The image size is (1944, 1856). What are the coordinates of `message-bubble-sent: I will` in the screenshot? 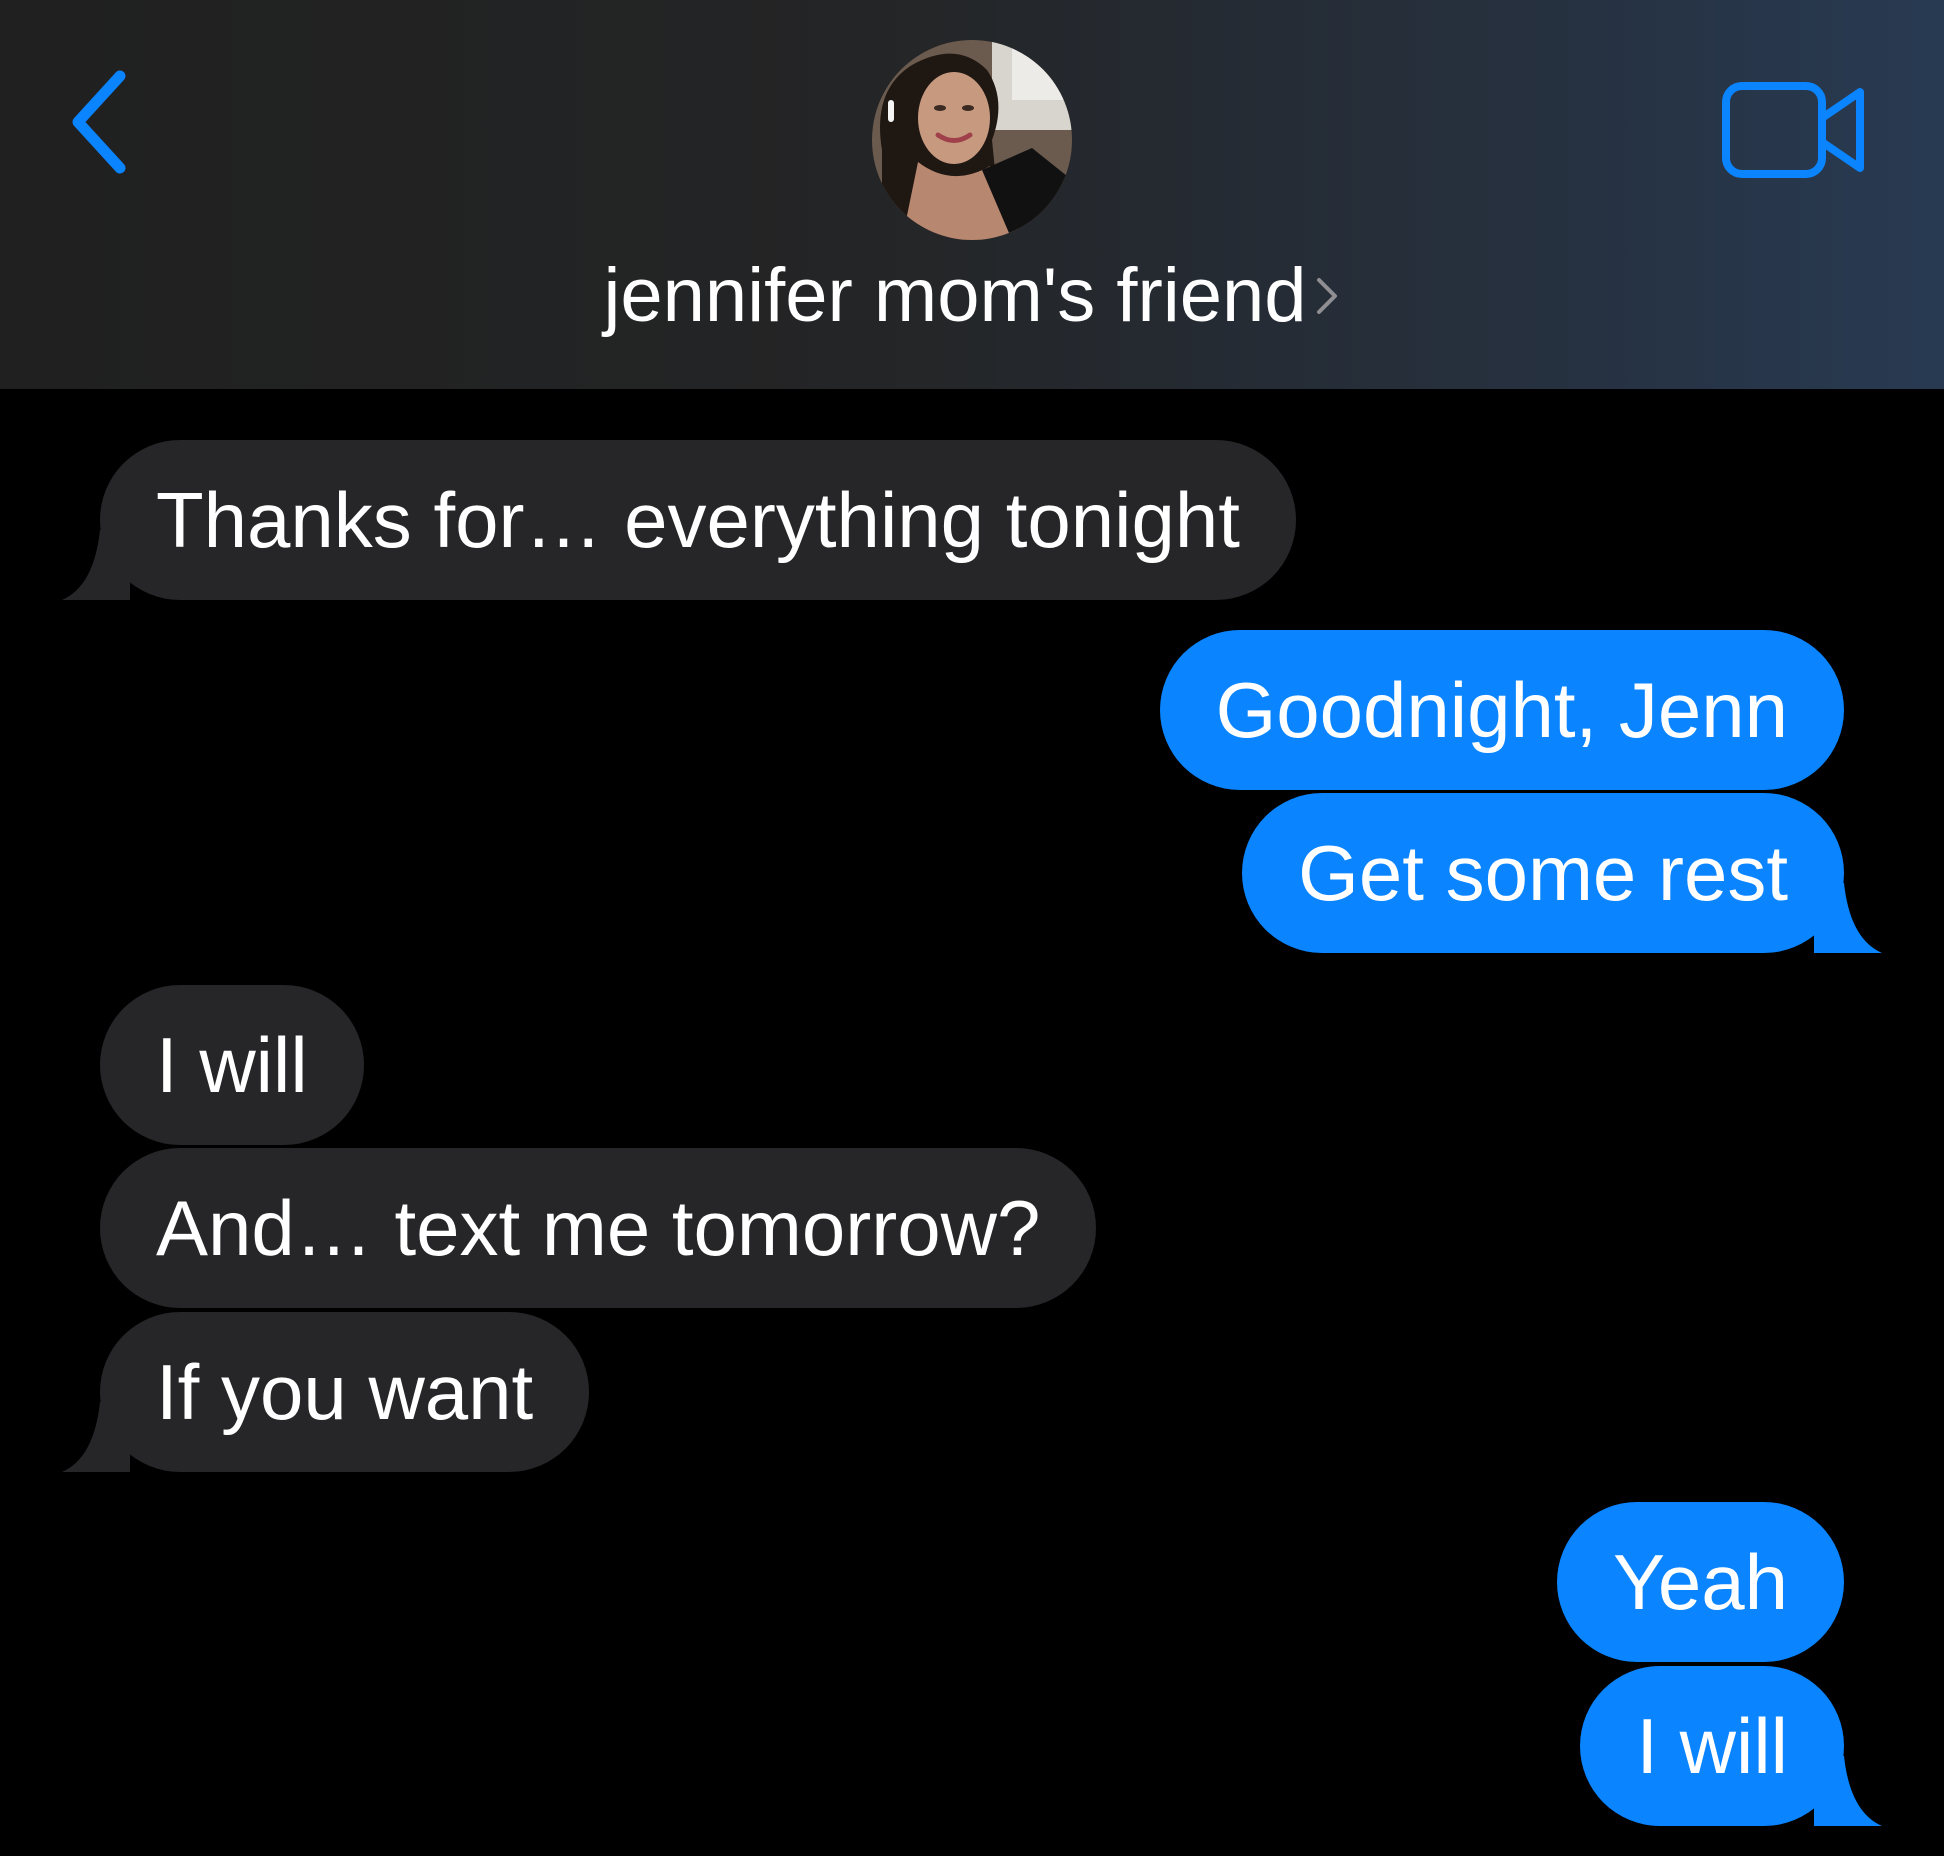 It's located at (1731, 1746).